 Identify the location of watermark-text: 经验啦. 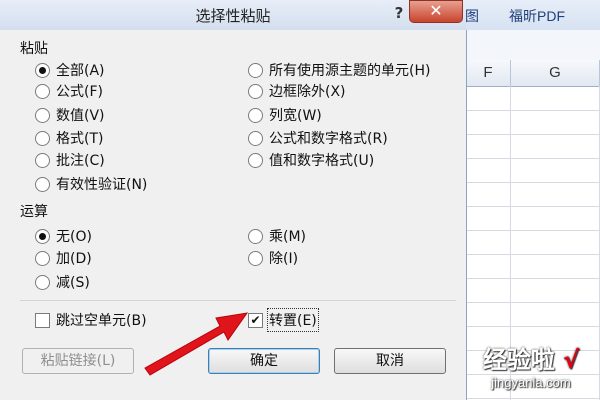
(518, 360).